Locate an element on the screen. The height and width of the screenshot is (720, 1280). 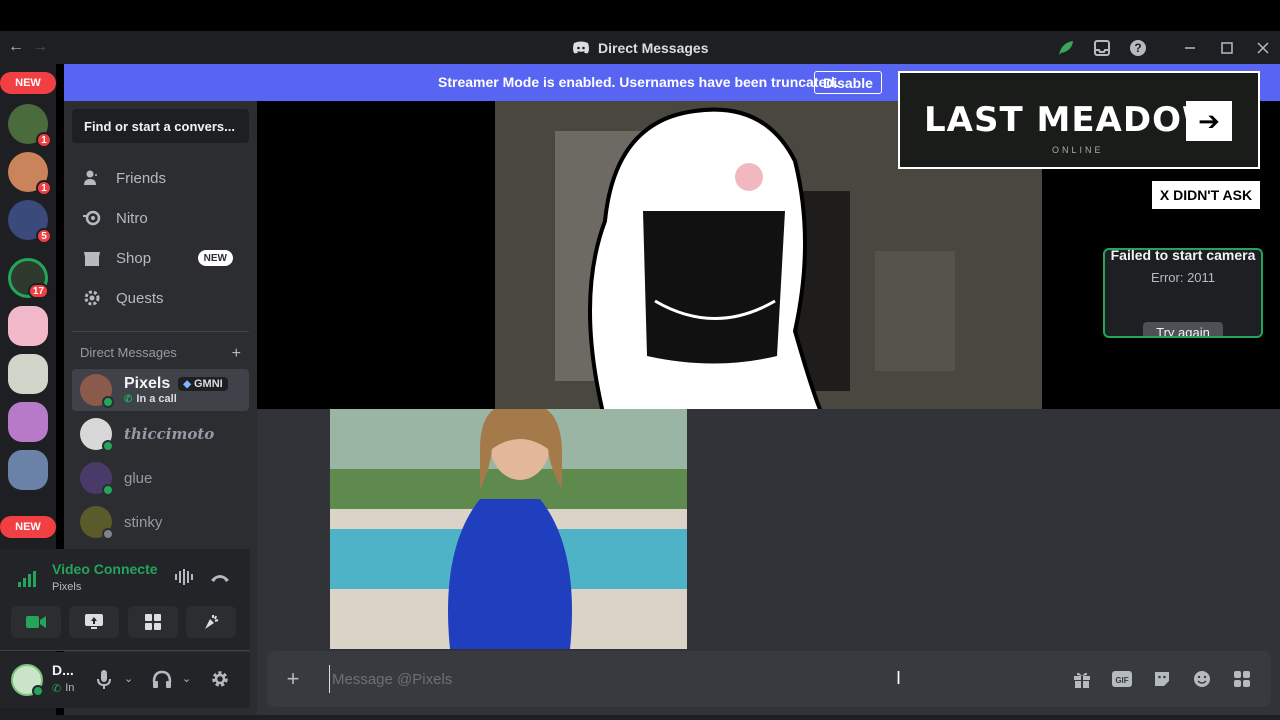
dm-item-stinky: stinky is located at coordinates (160, 522).